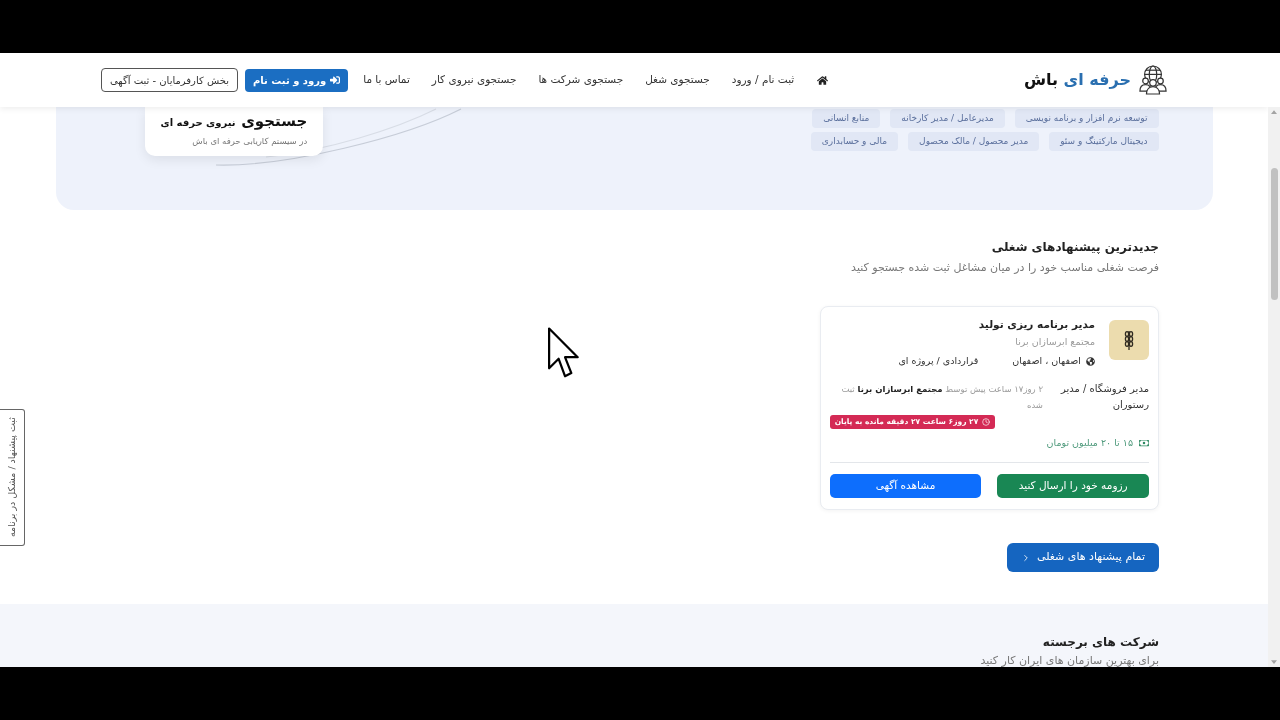 This screenshot has width=1280, height=720. I want to click on category-tag: مدیر محصول / مالک محصول, so click(974, 141).